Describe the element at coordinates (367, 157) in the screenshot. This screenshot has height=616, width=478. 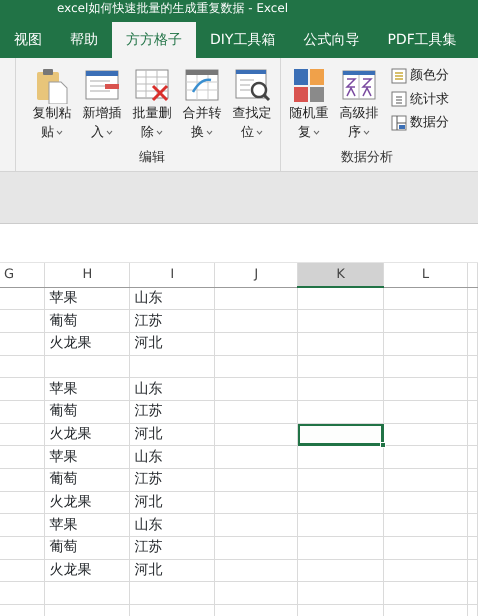
I see `group-label: 数据分析` at that location.